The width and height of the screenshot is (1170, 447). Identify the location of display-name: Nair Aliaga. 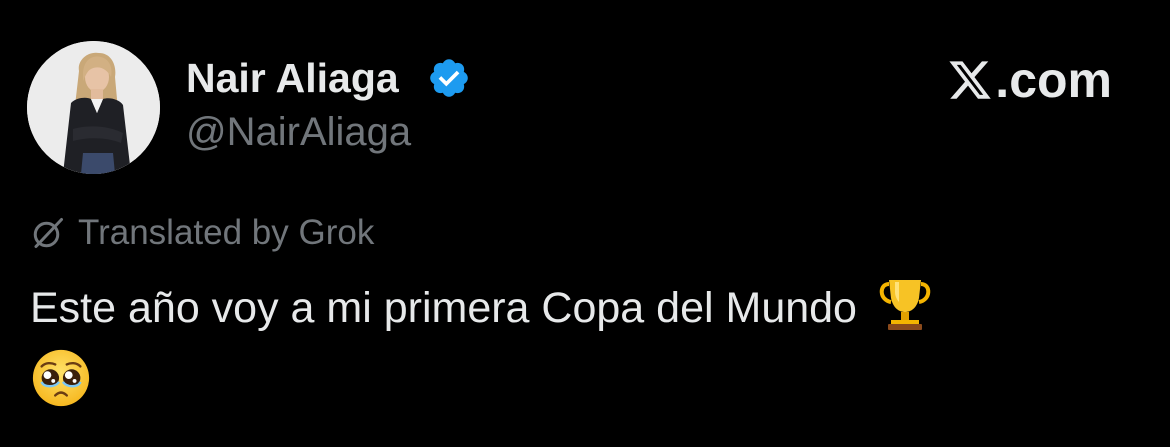
(292, 78).